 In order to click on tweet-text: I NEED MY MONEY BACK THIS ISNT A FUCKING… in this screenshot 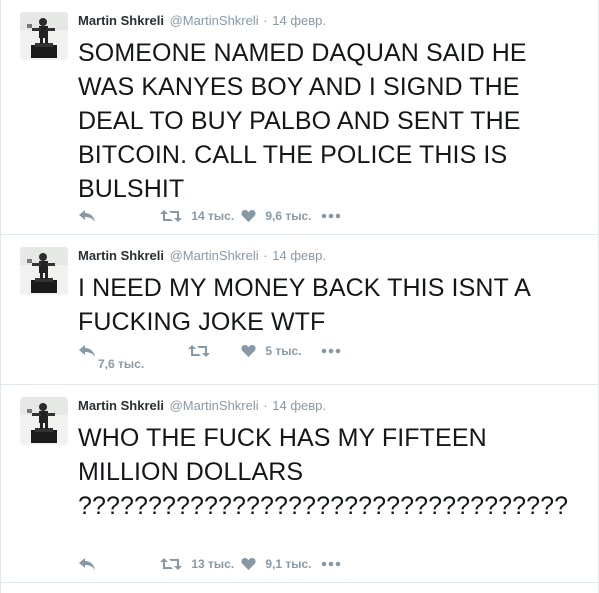, I will do `click(304, 305)`.